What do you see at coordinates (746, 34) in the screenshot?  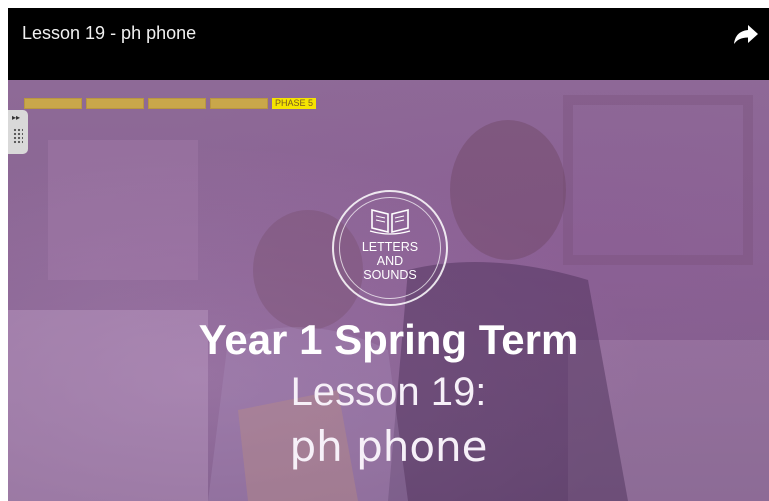 I see `share-arrow-icon` at bounding box center [746, 34].